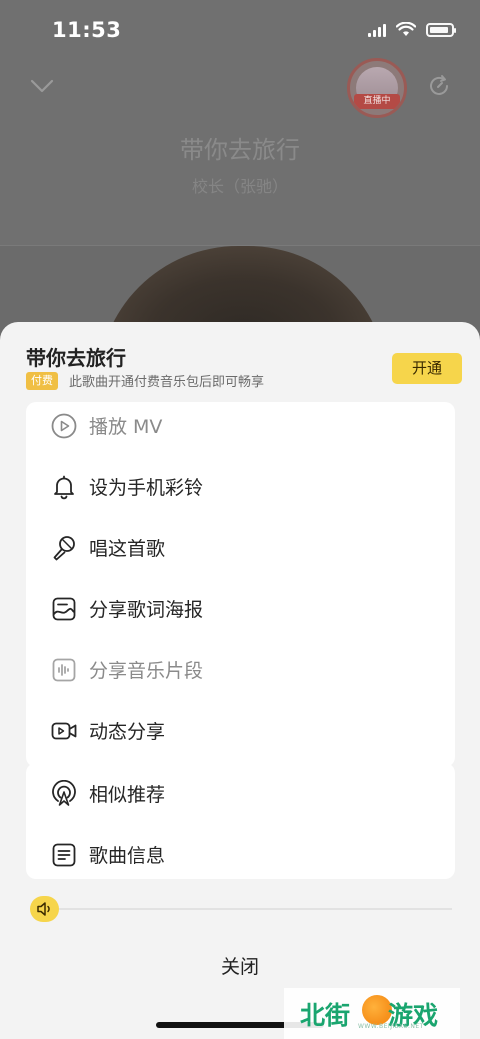 This screenshot has height=1039, width=480. What do you see at coordinates (167, 382) in the screenshot?
I see `paid-description: 此歌曲开通付费音乐包后即可畅享` at bounding box center [167, 382].